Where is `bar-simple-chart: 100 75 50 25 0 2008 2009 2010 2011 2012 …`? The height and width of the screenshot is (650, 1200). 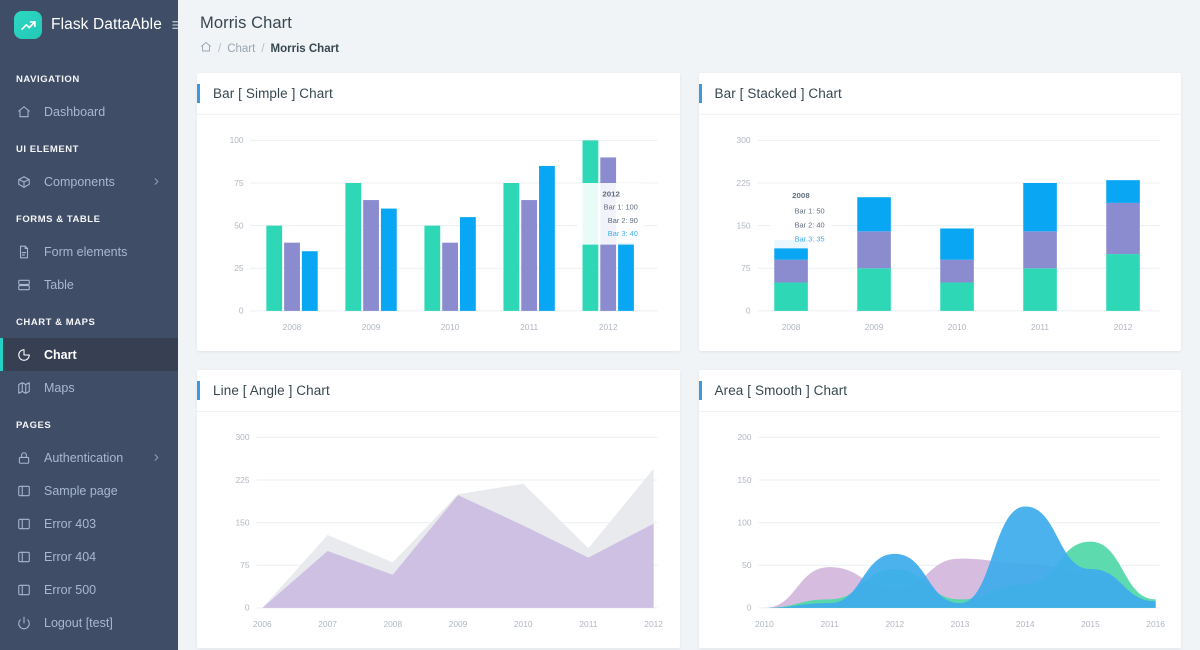 bar-simple-chart: 100 75 50 25 0 2008 2009 2010 2011 2012 … is located at coordinates (438, 237).